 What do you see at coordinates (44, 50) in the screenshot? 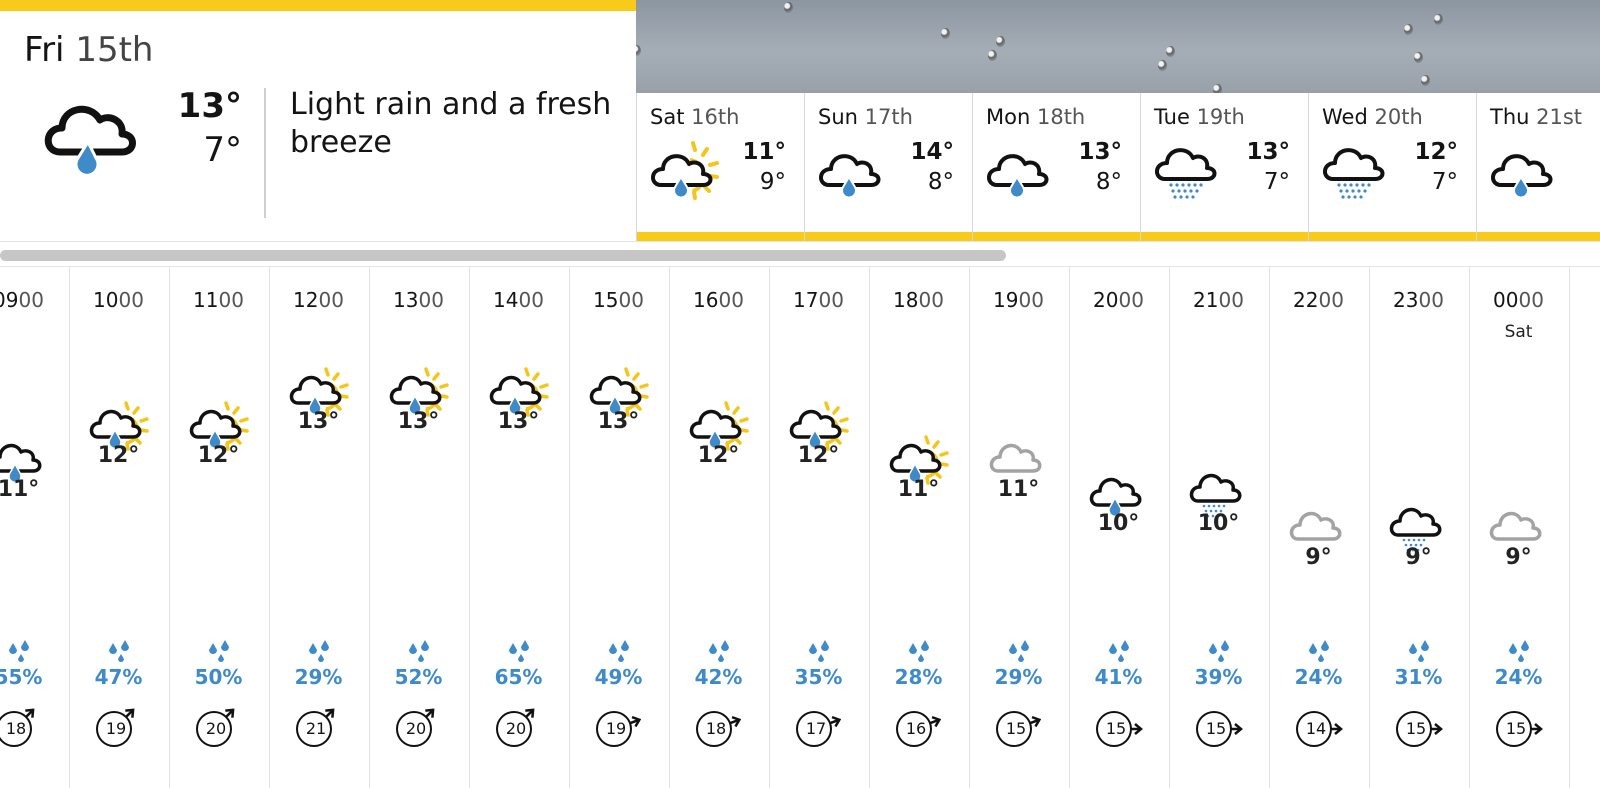
I see `today-day: Fri` at bounding box center [44, 50].